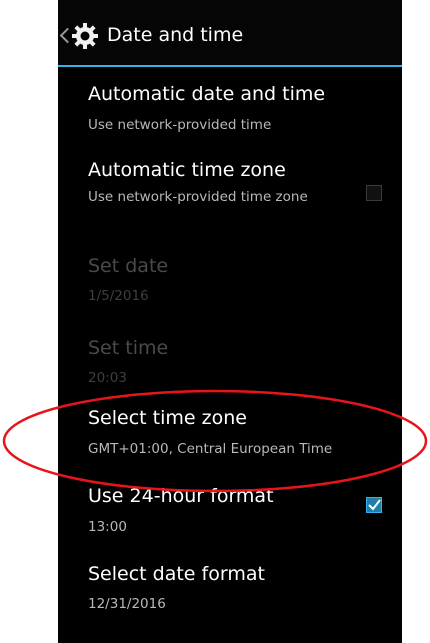  Describe the element at coordinates (230, 282) in the screenshot. I see `item-set-date: Set date 1/5/2016` at that location.